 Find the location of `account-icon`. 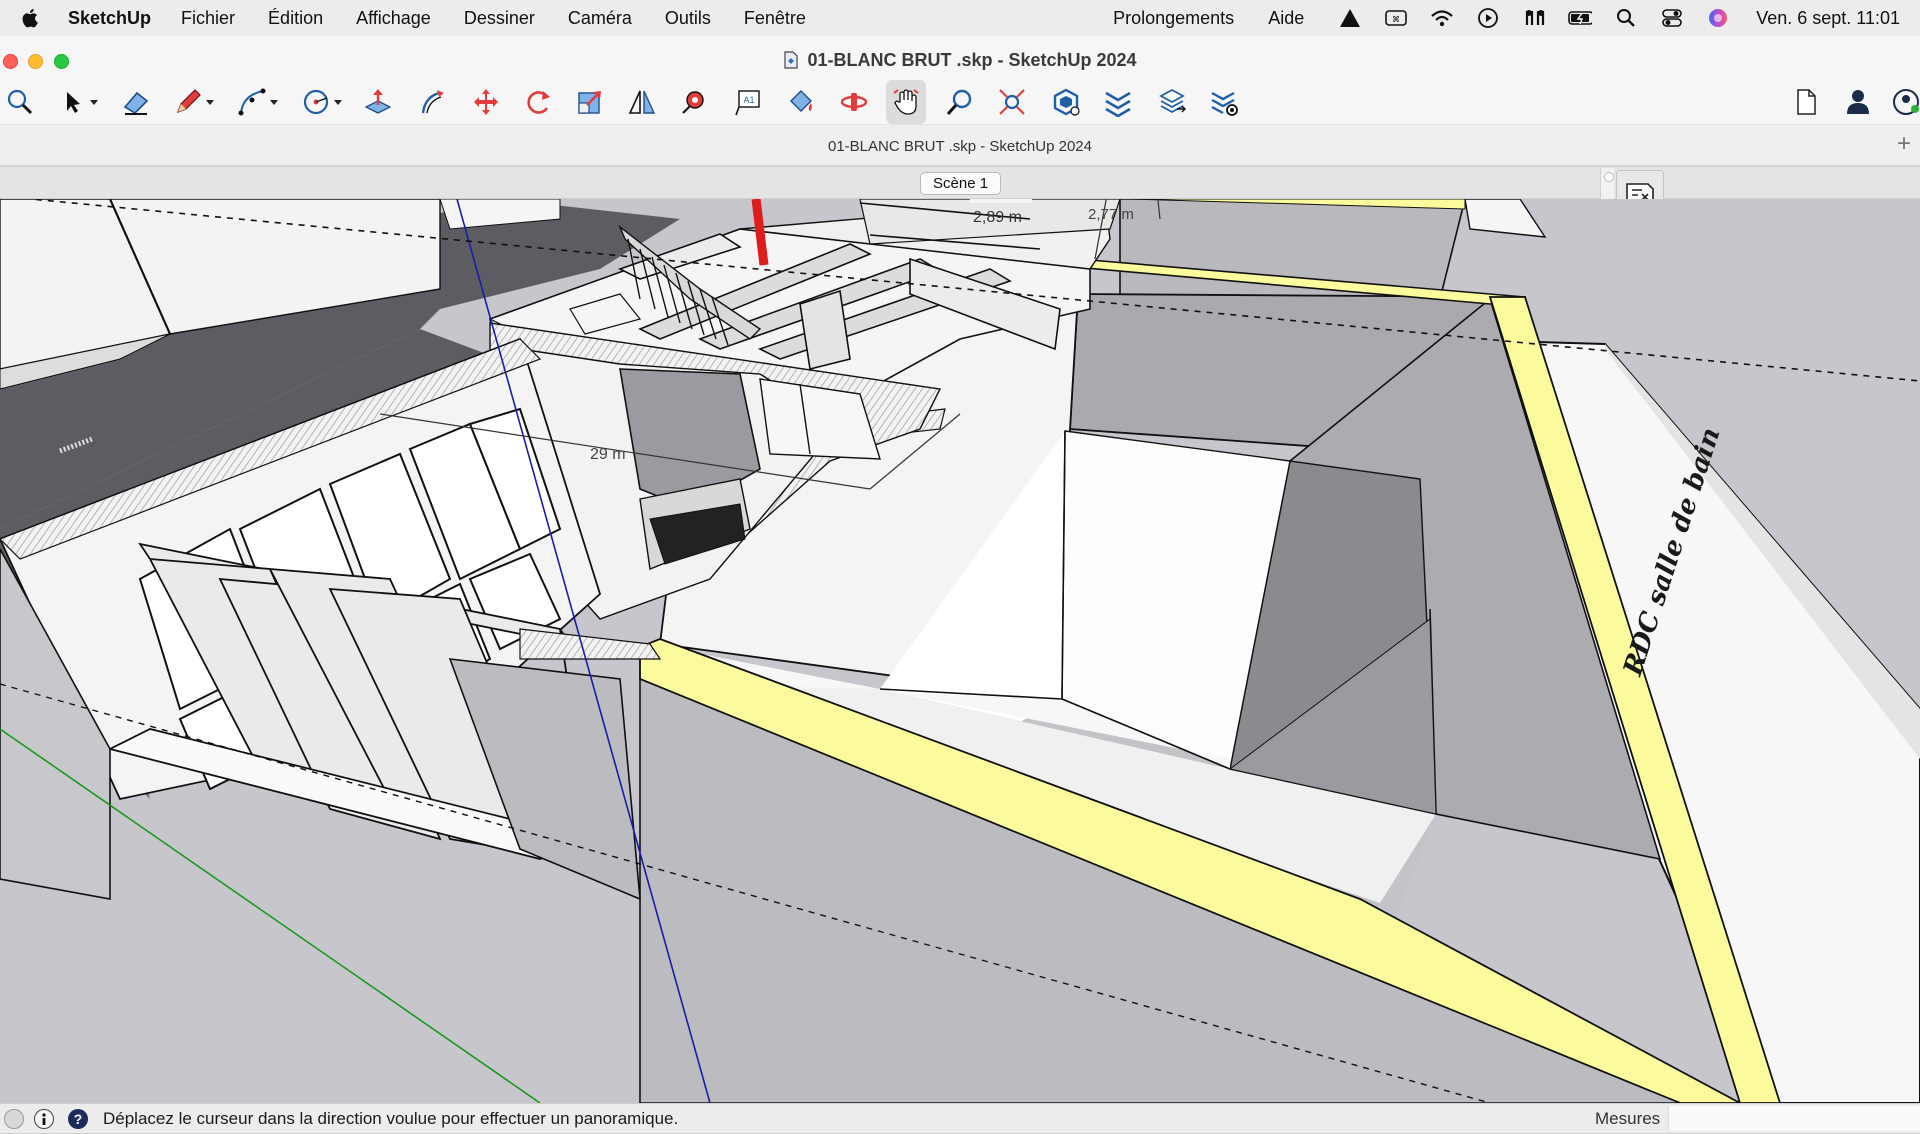

account-icon is located at coordinates (1906, 102).